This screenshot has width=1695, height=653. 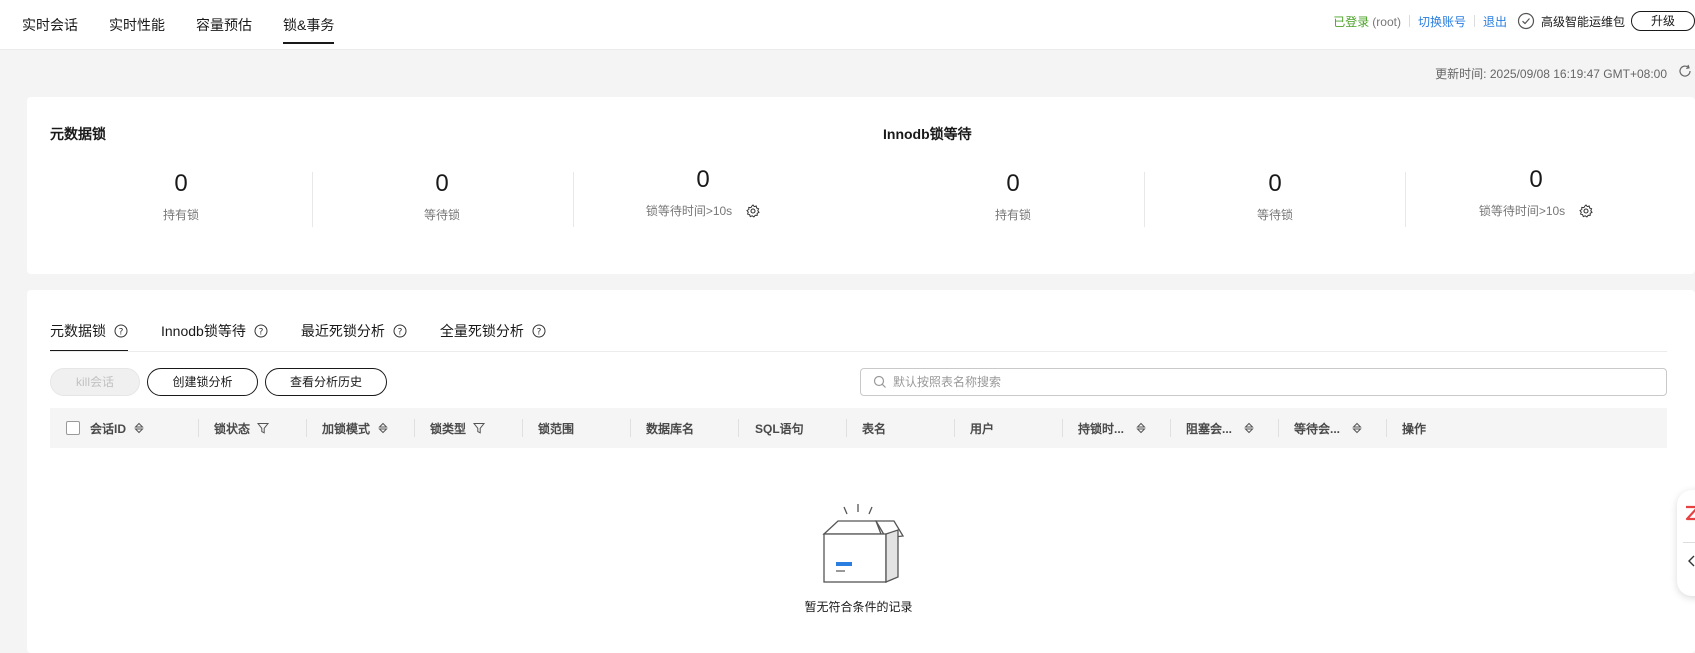 What do you see at coordinates (1514, 21) in the screenshot?
I see `account-area: 已登录 (root) 切换账号 退出 高级智能运维包 升级` at bounding box center [1514, 21].